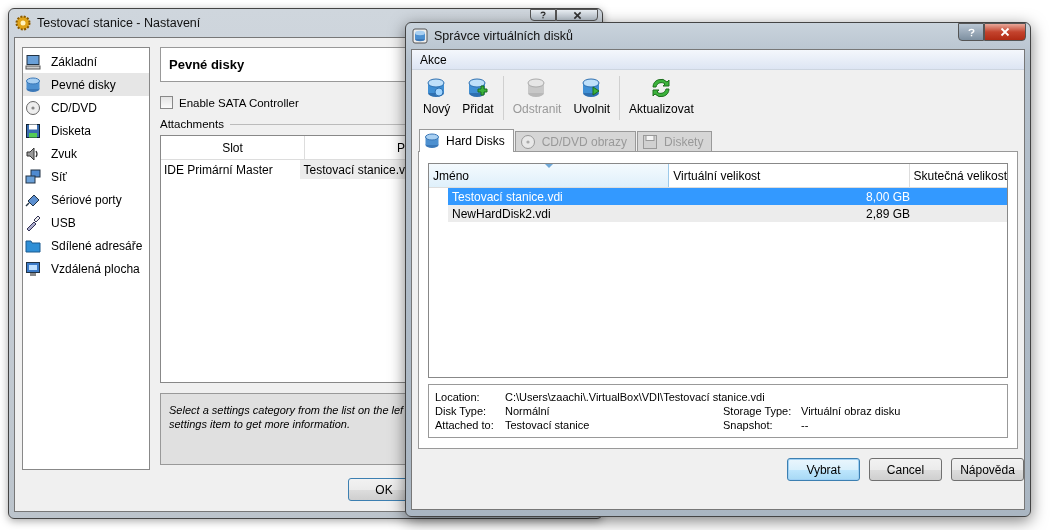  Describe the element at coordinates (86, 130) in the screenshot. I see `category-item: Disketa` at that location.